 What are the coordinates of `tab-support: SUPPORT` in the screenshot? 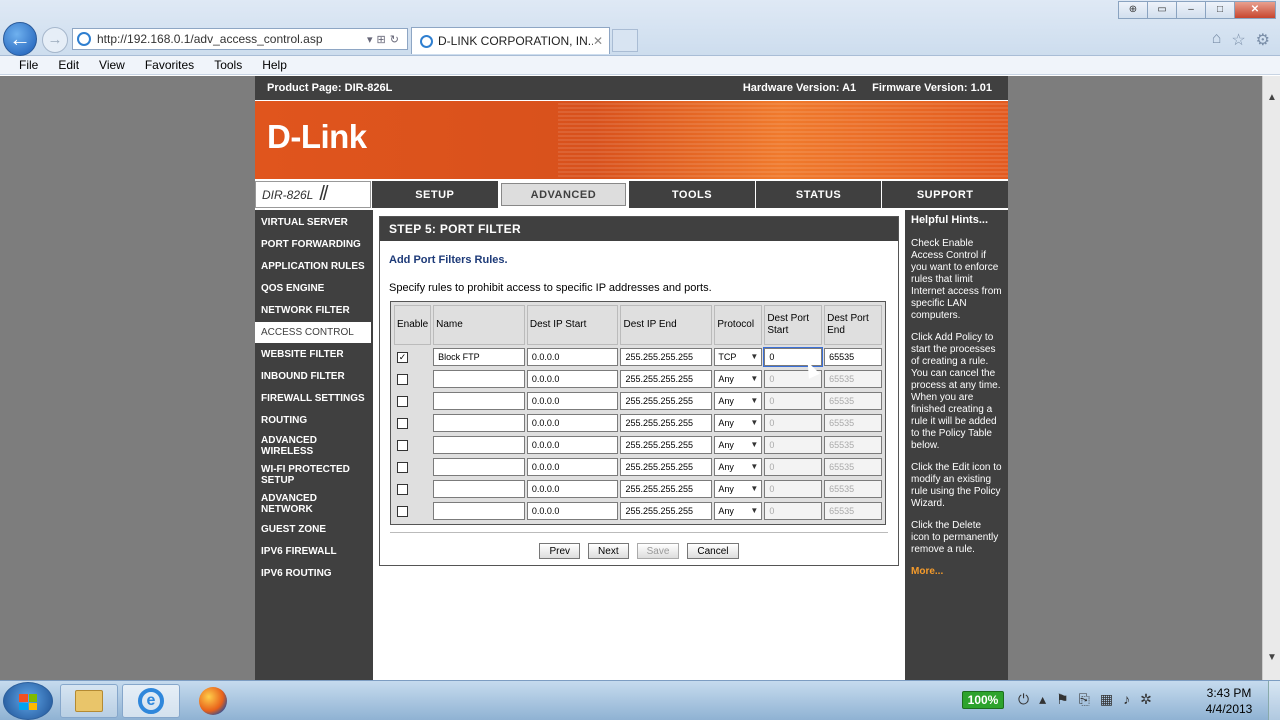 It's located at (944, 194).